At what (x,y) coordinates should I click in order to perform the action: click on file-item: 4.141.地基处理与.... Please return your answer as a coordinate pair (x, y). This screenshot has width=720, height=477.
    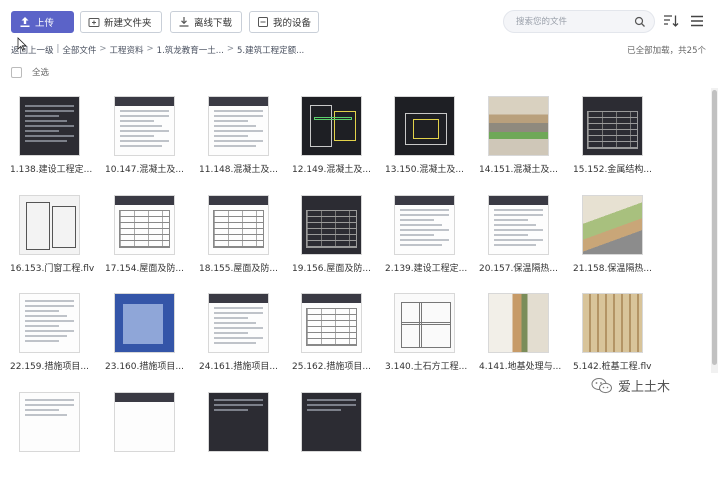
    Looking at the image, I should click on (522, 335).